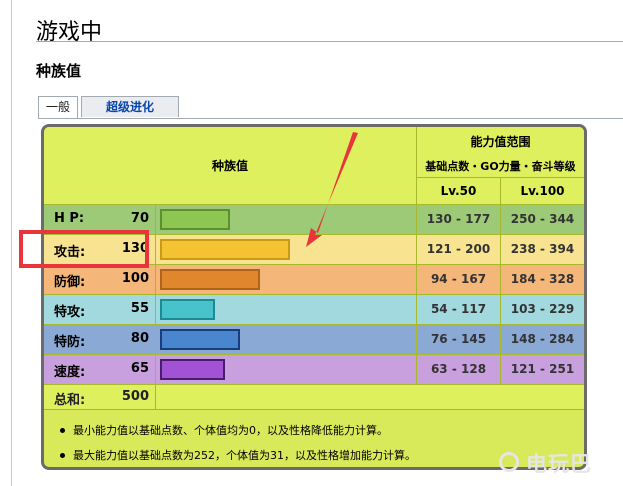 This screenshot has width=623, height=486. I want to click on note-item: 最小能力值以基础点数、个体值均为0，以及性格降低能力计算。, so click(224, 430).